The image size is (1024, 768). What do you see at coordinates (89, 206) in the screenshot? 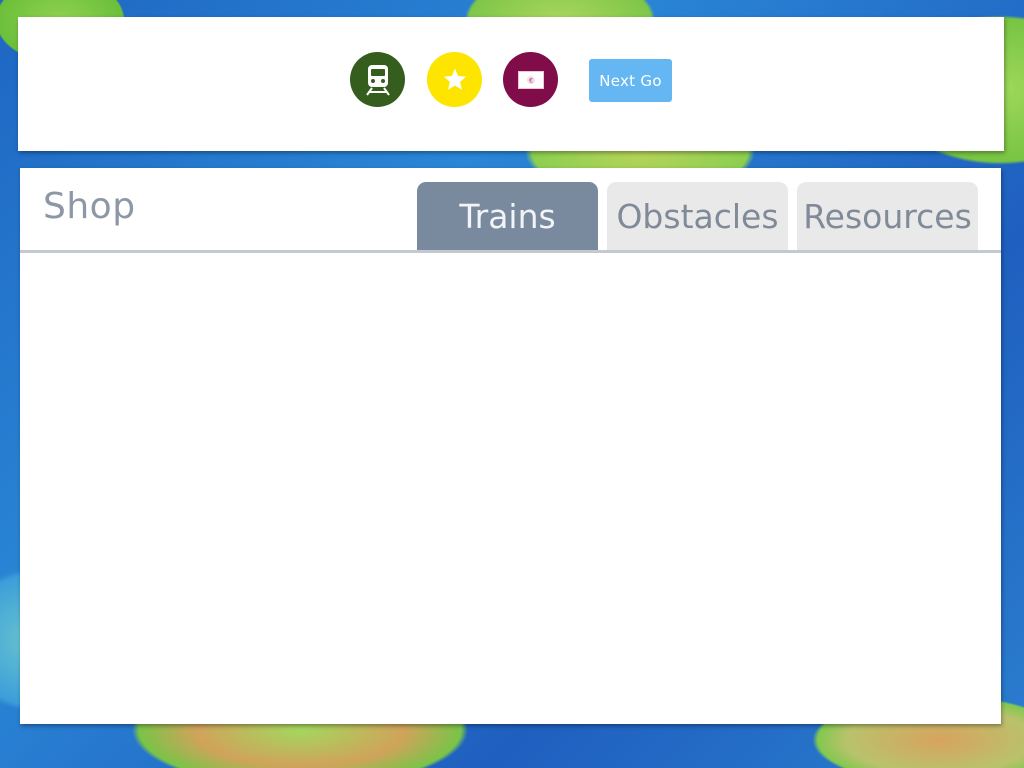
I see `shop-title: Shop` at bounding box center [89, 206].